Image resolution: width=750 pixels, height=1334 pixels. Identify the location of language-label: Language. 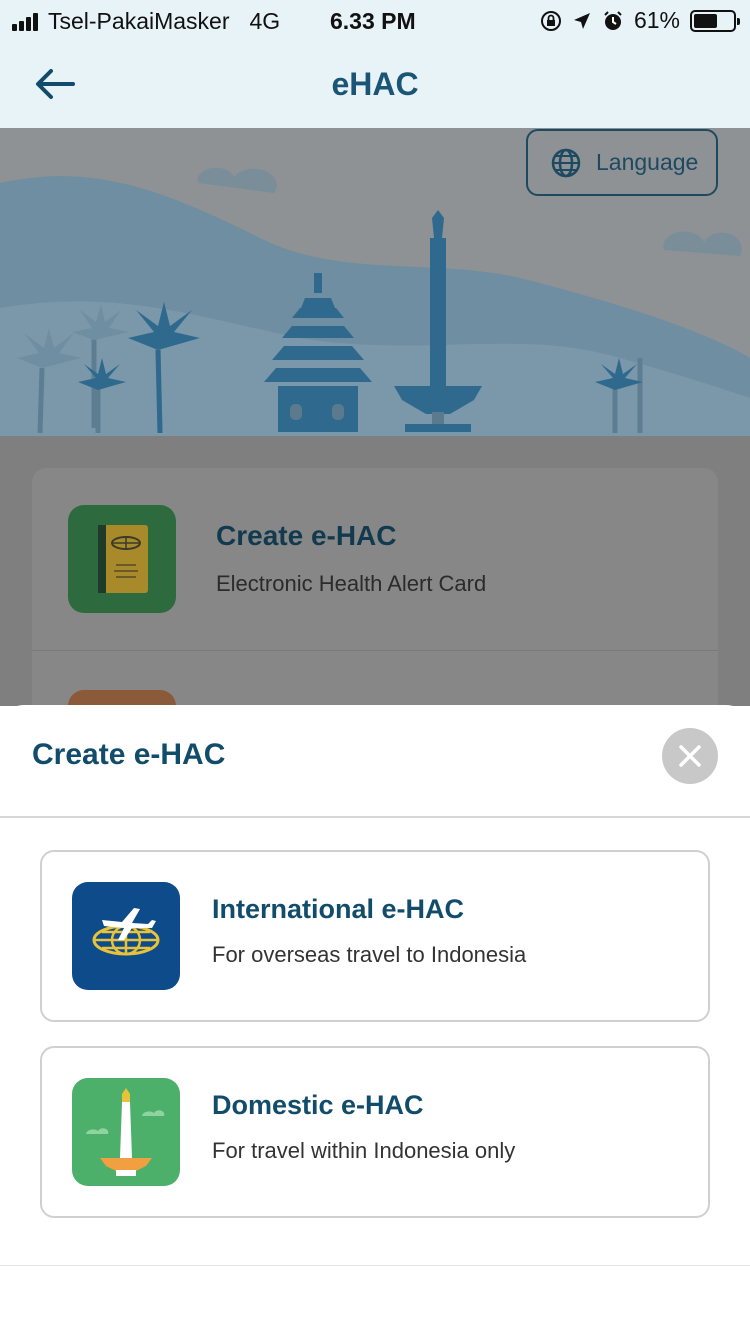
(647, 162).